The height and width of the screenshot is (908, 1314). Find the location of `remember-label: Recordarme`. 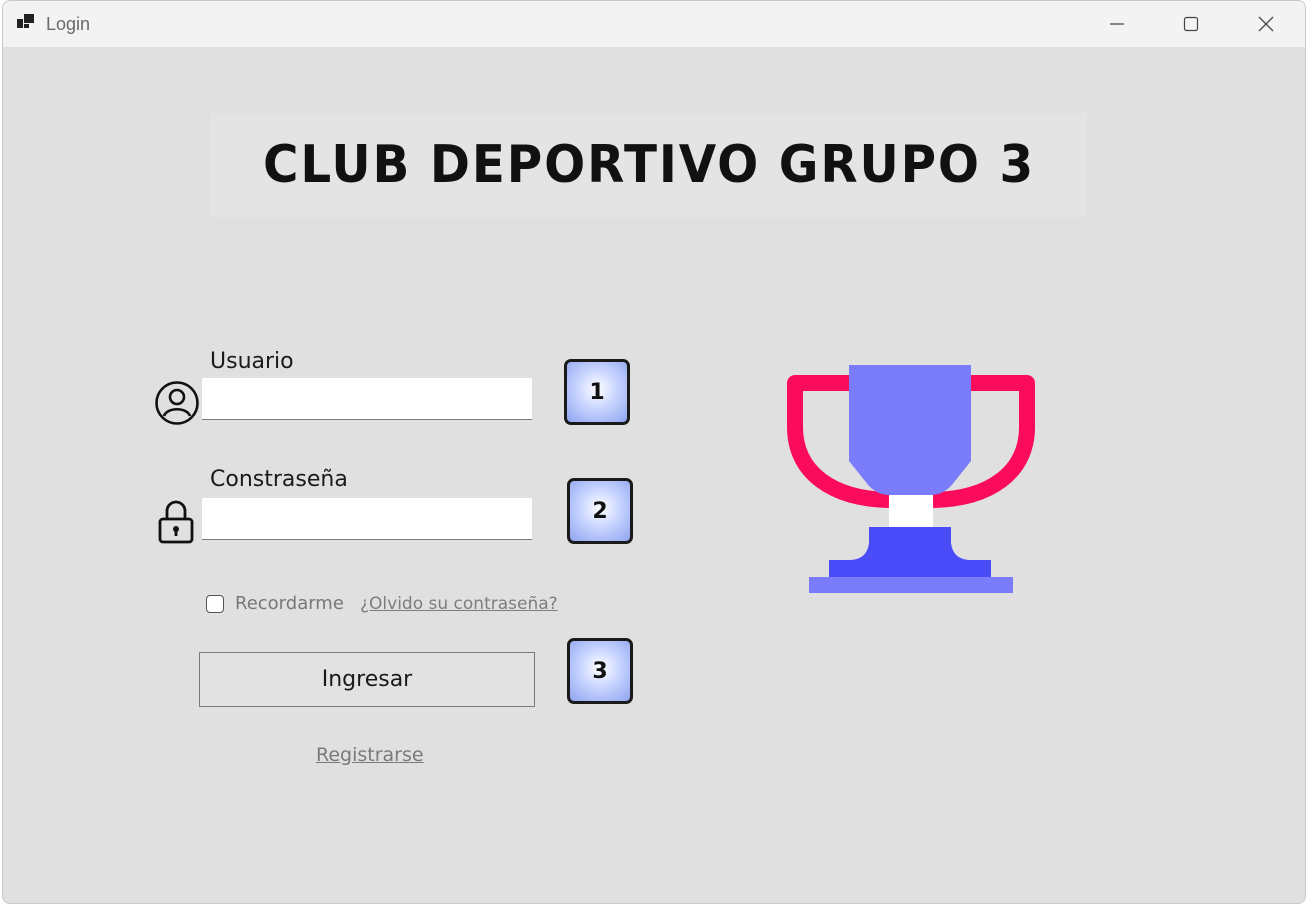

remember-label: Recordarme is located at coordinates (289, 603).